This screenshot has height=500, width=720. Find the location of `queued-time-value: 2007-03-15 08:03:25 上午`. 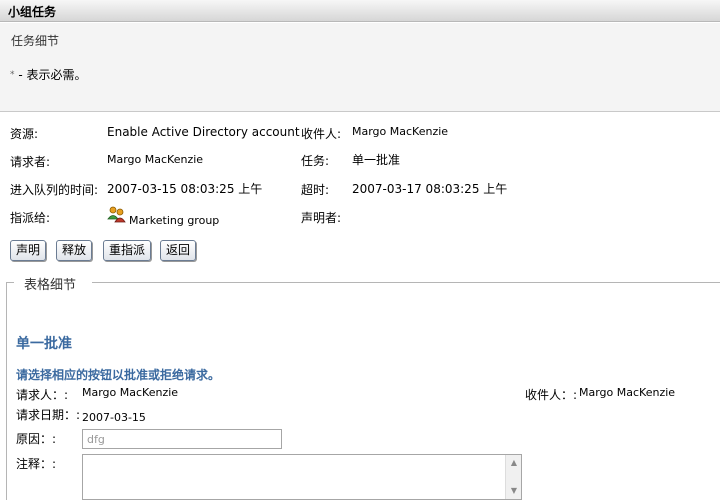

queued-time-value: 2007-03-15 08:03:25 上午 is located at coordinates (185, 189).